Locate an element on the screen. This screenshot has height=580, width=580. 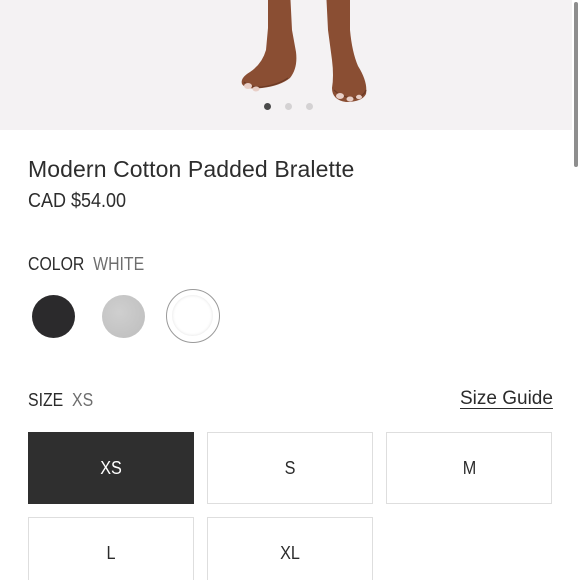
size-option-s: S is located at coordinates (290, 468).